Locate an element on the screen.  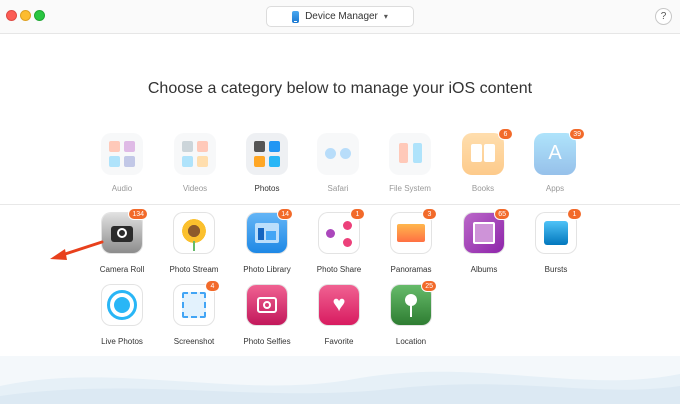
tile-label: Albums is located at coordinates (484, 269).